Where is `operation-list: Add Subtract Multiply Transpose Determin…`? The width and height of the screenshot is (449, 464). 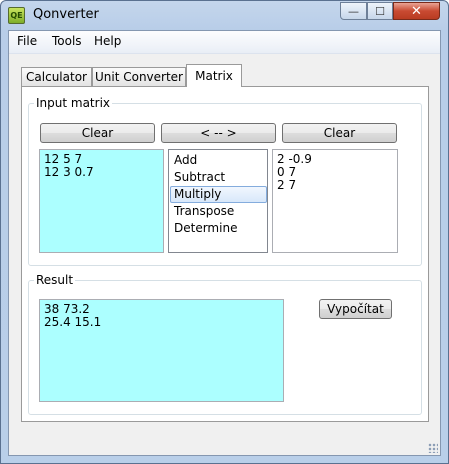 operation-list: Add Subtract Multiply Transpose Determin… is located at coordinates (218, 201).